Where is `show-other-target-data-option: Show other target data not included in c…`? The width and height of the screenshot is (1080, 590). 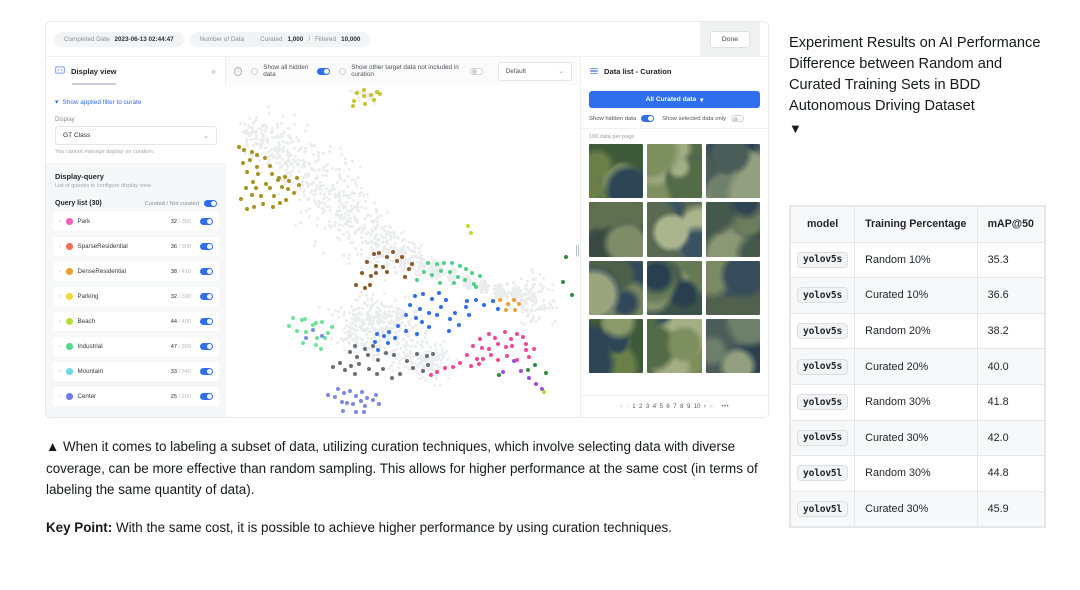
show-other-target-data-option: Show other target data not included in c… is located at coordinates (411, 71).